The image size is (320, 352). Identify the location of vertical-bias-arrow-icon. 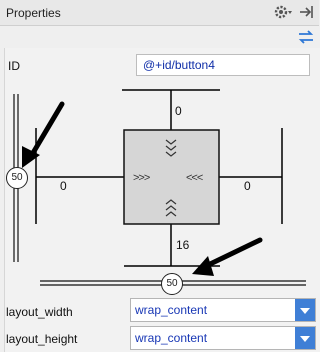
(43, 134).